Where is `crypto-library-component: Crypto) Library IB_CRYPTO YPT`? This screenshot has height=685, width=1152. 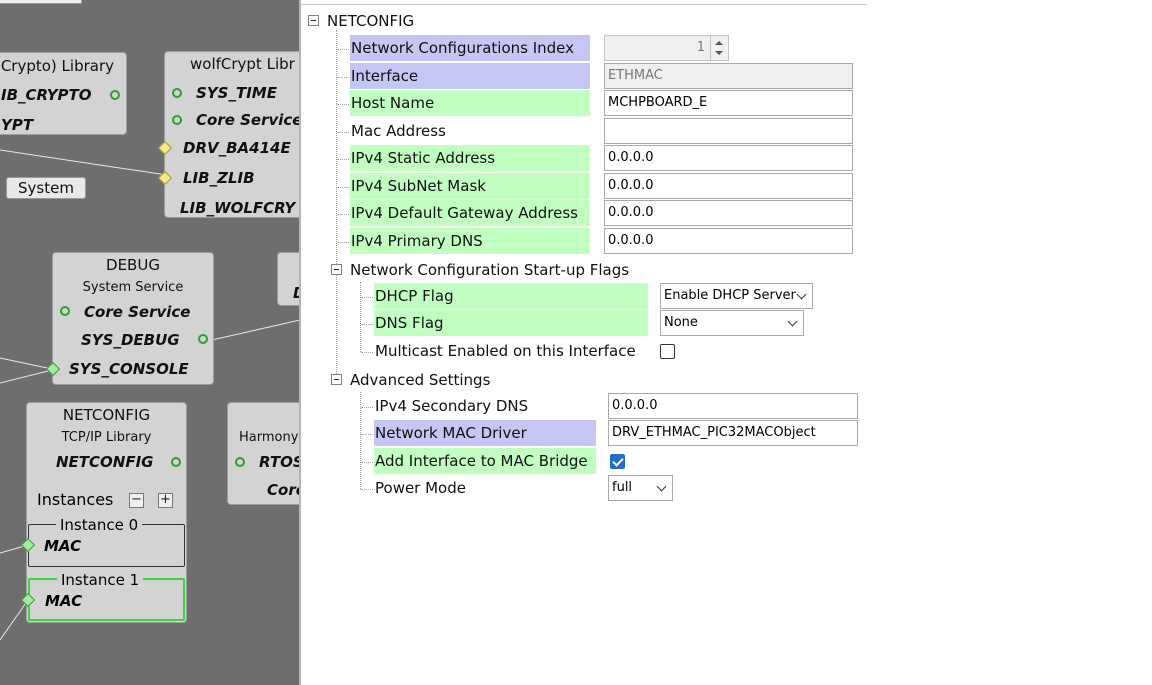
crypto-library-component: Crypto) Library IB_CRYPTO YPT is located at coordinates (63, 93).